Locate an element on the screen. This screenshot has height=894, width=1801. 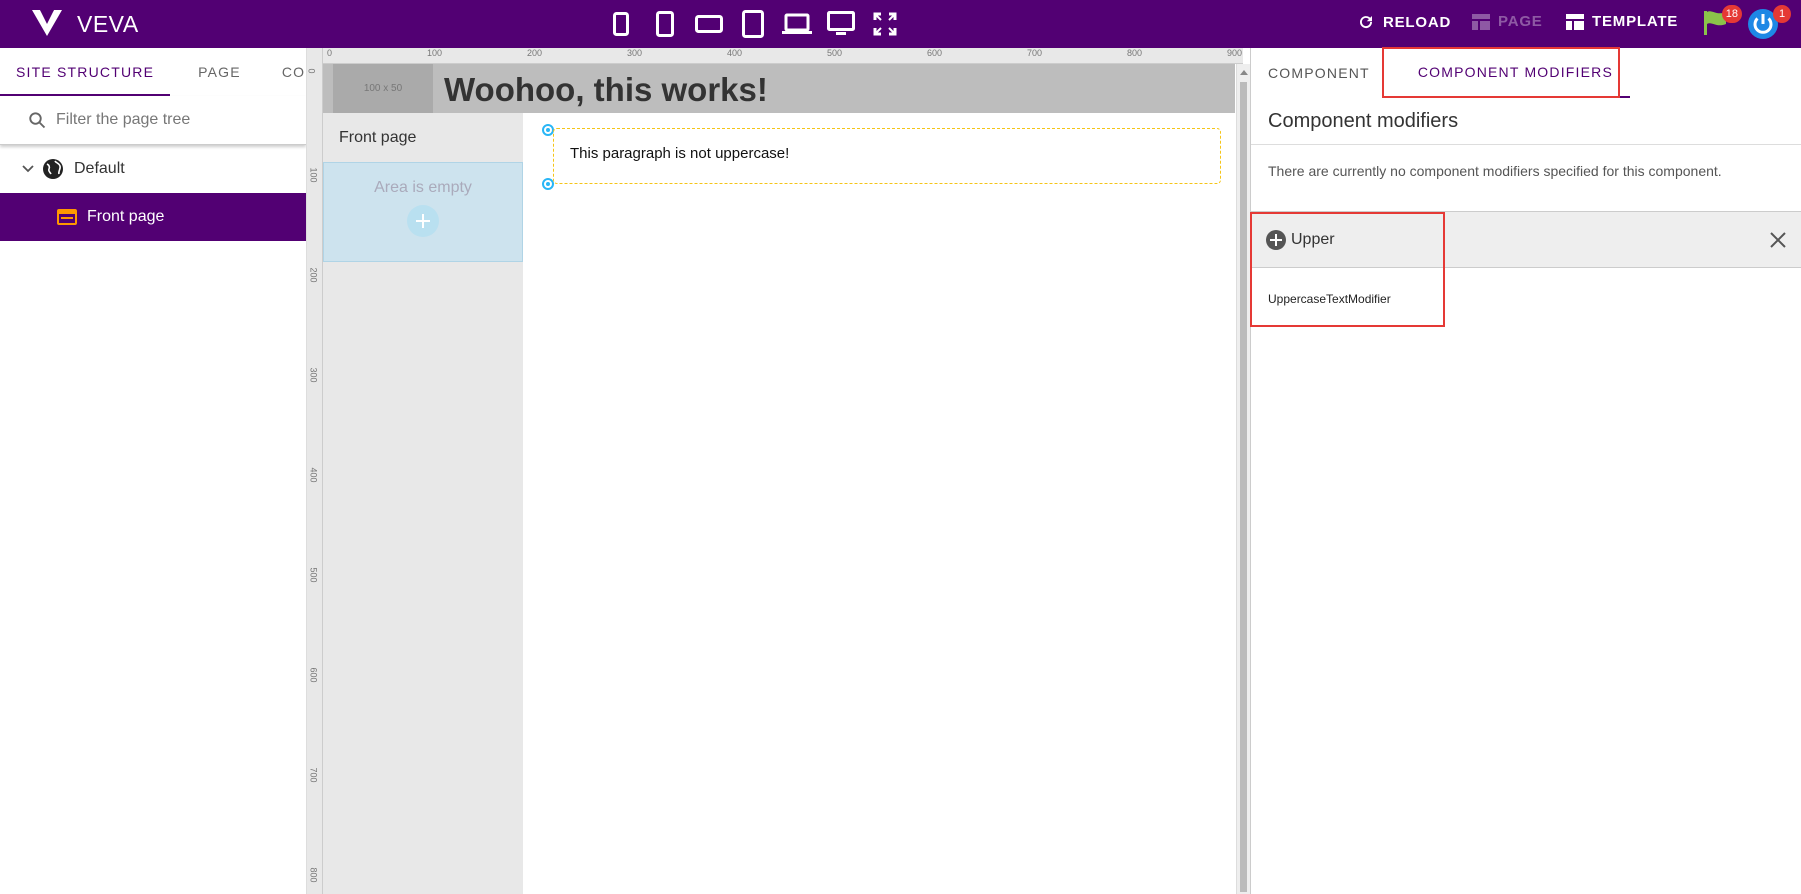
selected-paragraph-component: This paragraph is not uppercase! is located at coordinates (887, 156).